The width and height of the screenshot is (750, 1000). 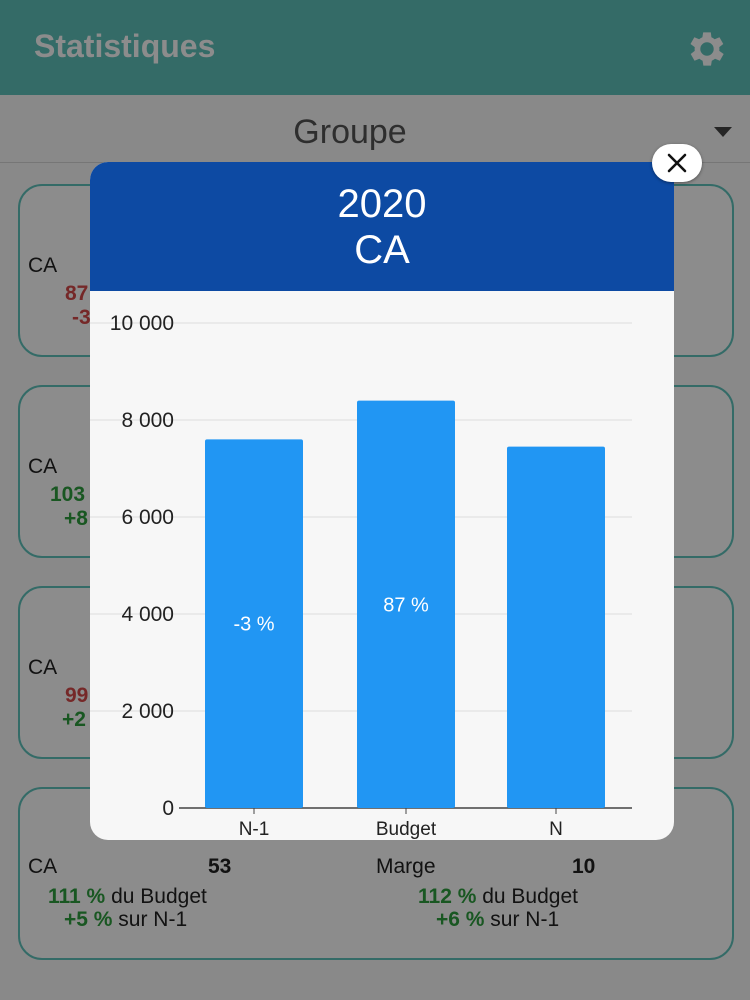 What do you see at coordinates (556, 627) in the screenshot?
I see `bar-n` at bounding box center [556, 627].